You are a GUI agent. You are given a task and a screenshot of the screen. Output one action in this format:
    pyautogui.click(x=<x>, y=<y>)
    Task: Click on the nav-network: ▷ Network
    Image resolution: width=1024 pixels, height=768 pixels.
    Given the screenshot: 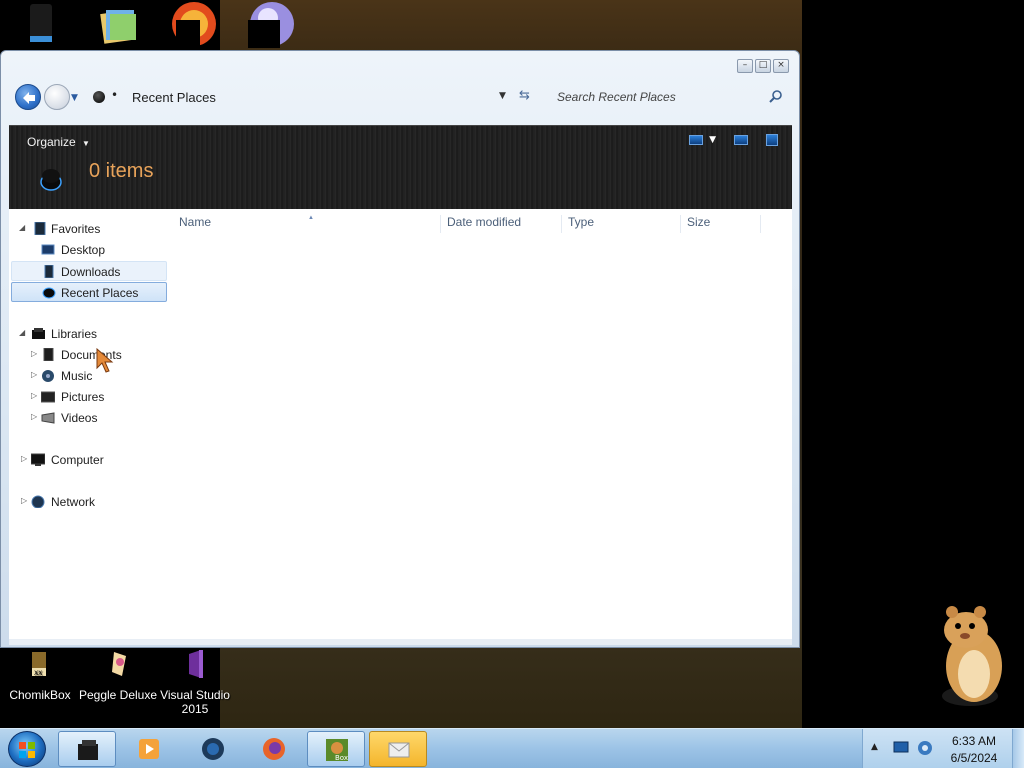 What is the action you would take?
    pyautogui.click(x=89, y=502)
    